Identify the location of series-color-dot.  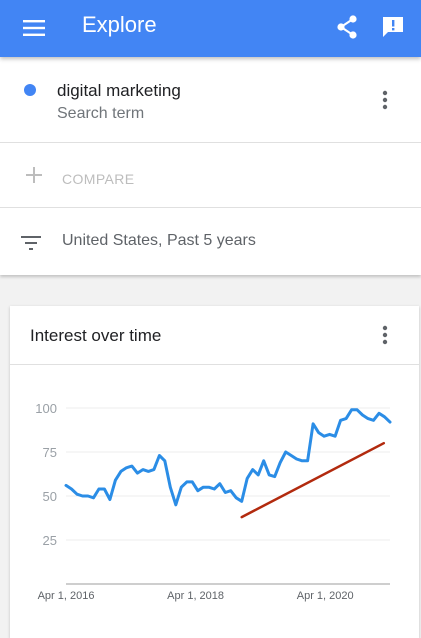
(30, 90).